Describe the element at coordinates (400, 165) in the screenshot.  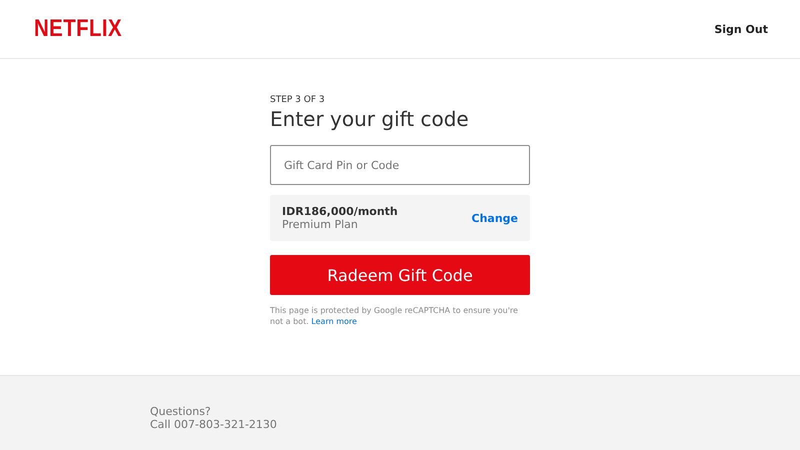
I see `gift-code-field: Gift Card Pin or Code` at that location.